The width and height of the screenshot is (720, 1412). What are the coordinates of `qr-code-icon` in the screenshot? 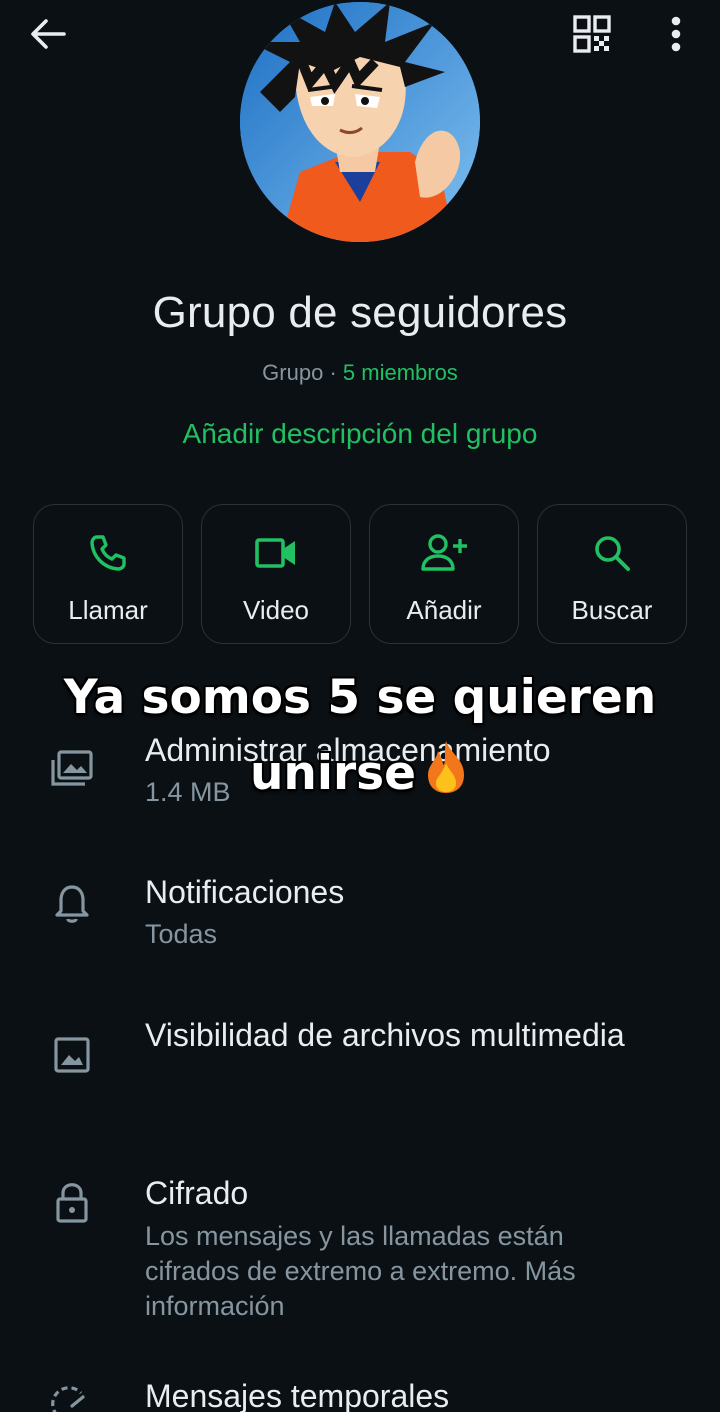 It's located at (592, 34).